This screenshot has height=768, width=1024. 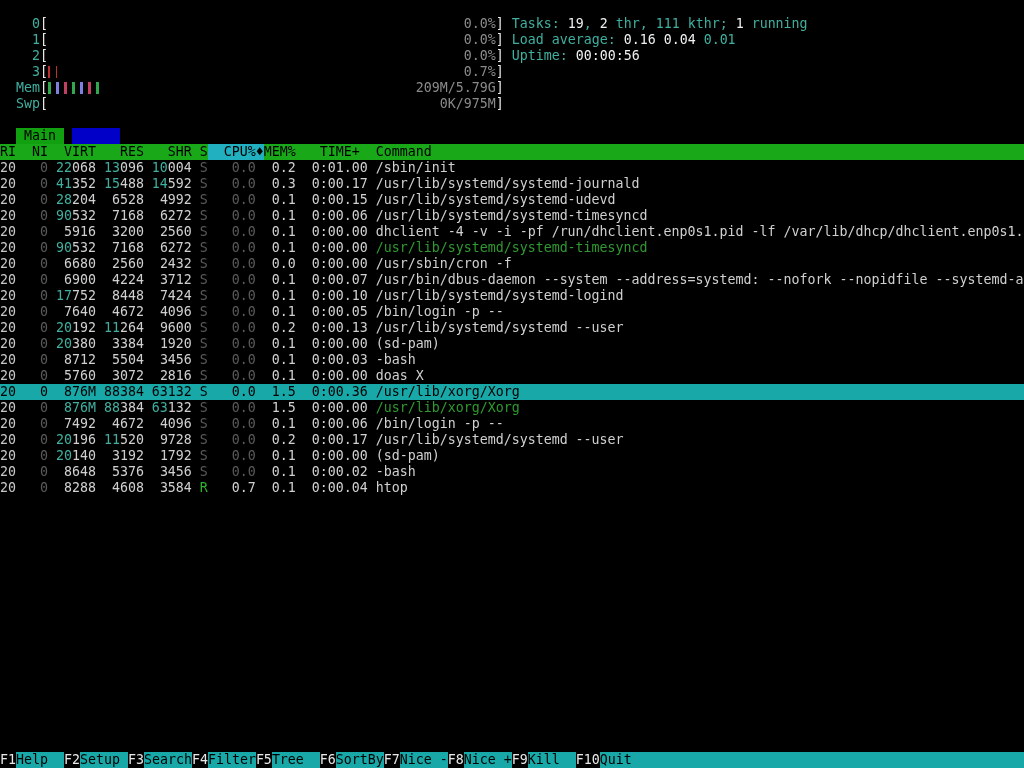 What do you see at coordinates (339, 472) in the screenshot?
I see `table-cell-text: 0:00.02` at bounding box center [339, 472].